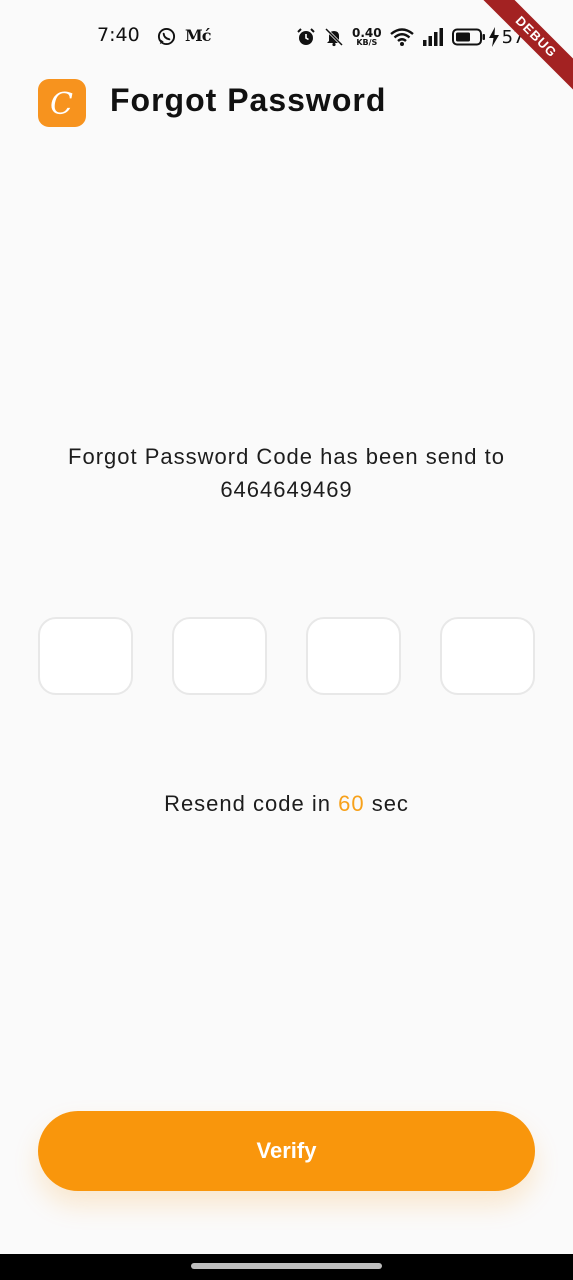 This screenshot has height=1280, width=573. What do you see at coordinates (468, 37) in the screenshot?
I see `battery-icon` at bounding box center [468, 37].